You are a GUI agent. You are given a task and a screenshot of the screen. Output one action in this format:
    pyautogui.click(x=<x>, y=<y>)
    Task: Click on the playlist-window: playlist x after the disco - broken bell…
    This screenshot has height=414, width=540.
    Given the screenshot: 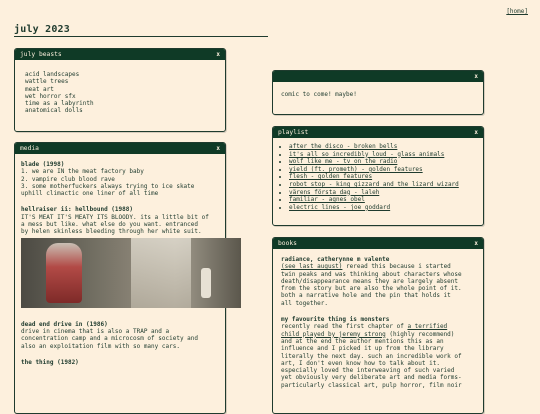 What is the action you would take?
    pyautogui.click(x=378, y=176)
    